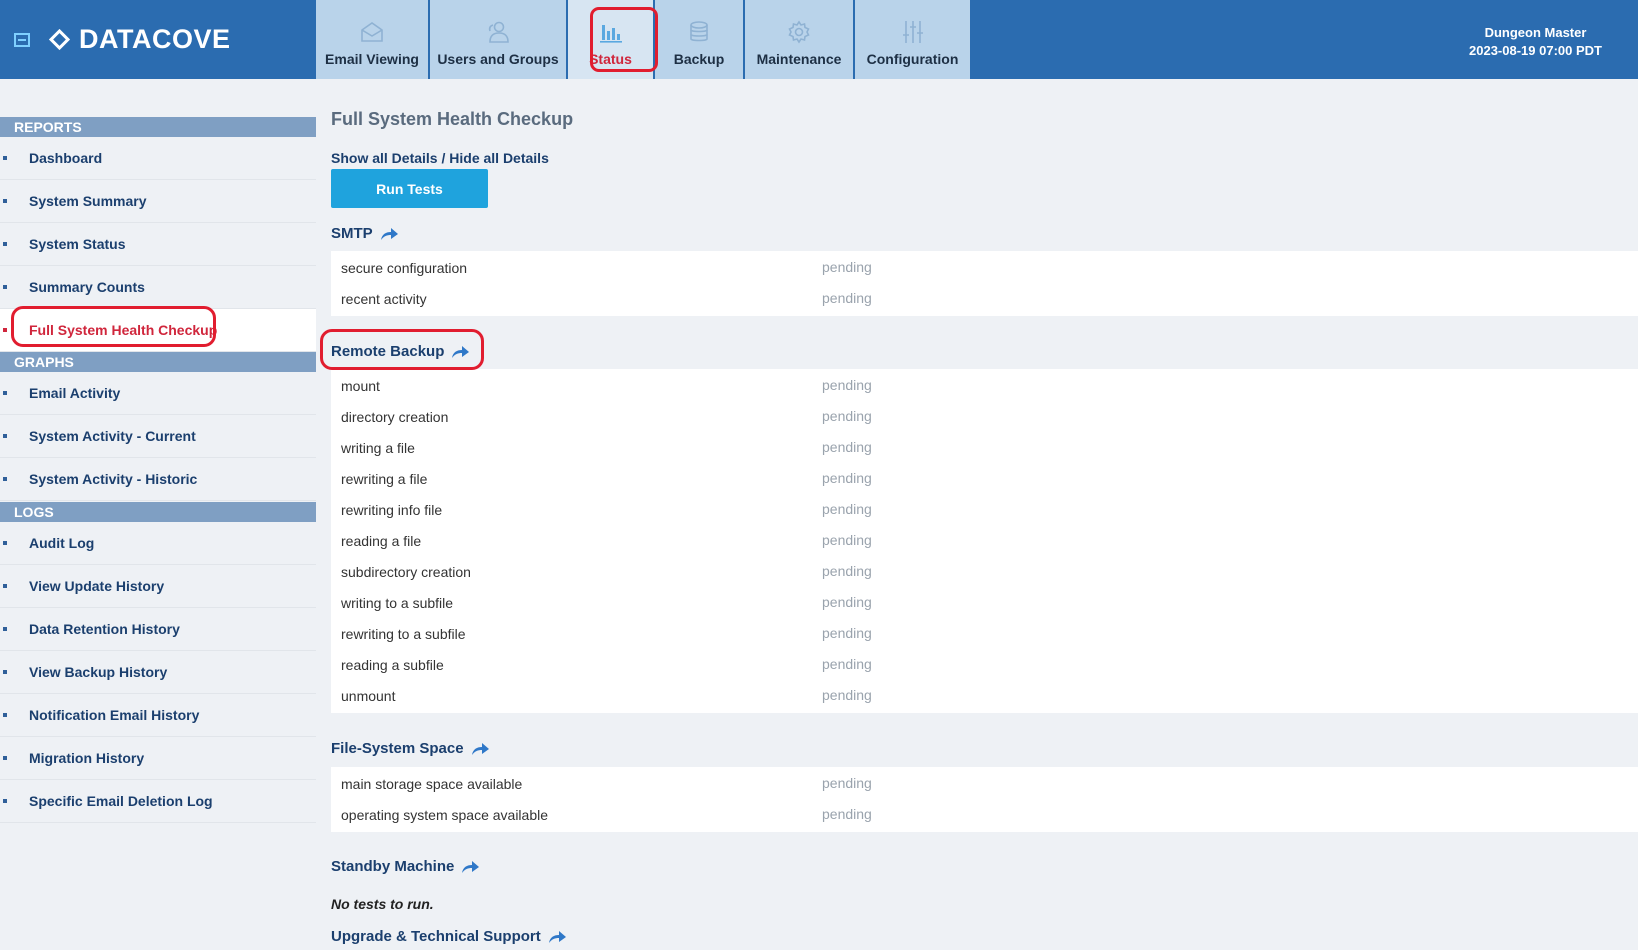 The height and width of the screenshot is (950, 1638). What do you see at coordinates (87, 758) in the screenshot?
I see `sidebar-item-label: Migration History` at bounding box center [87, 758].